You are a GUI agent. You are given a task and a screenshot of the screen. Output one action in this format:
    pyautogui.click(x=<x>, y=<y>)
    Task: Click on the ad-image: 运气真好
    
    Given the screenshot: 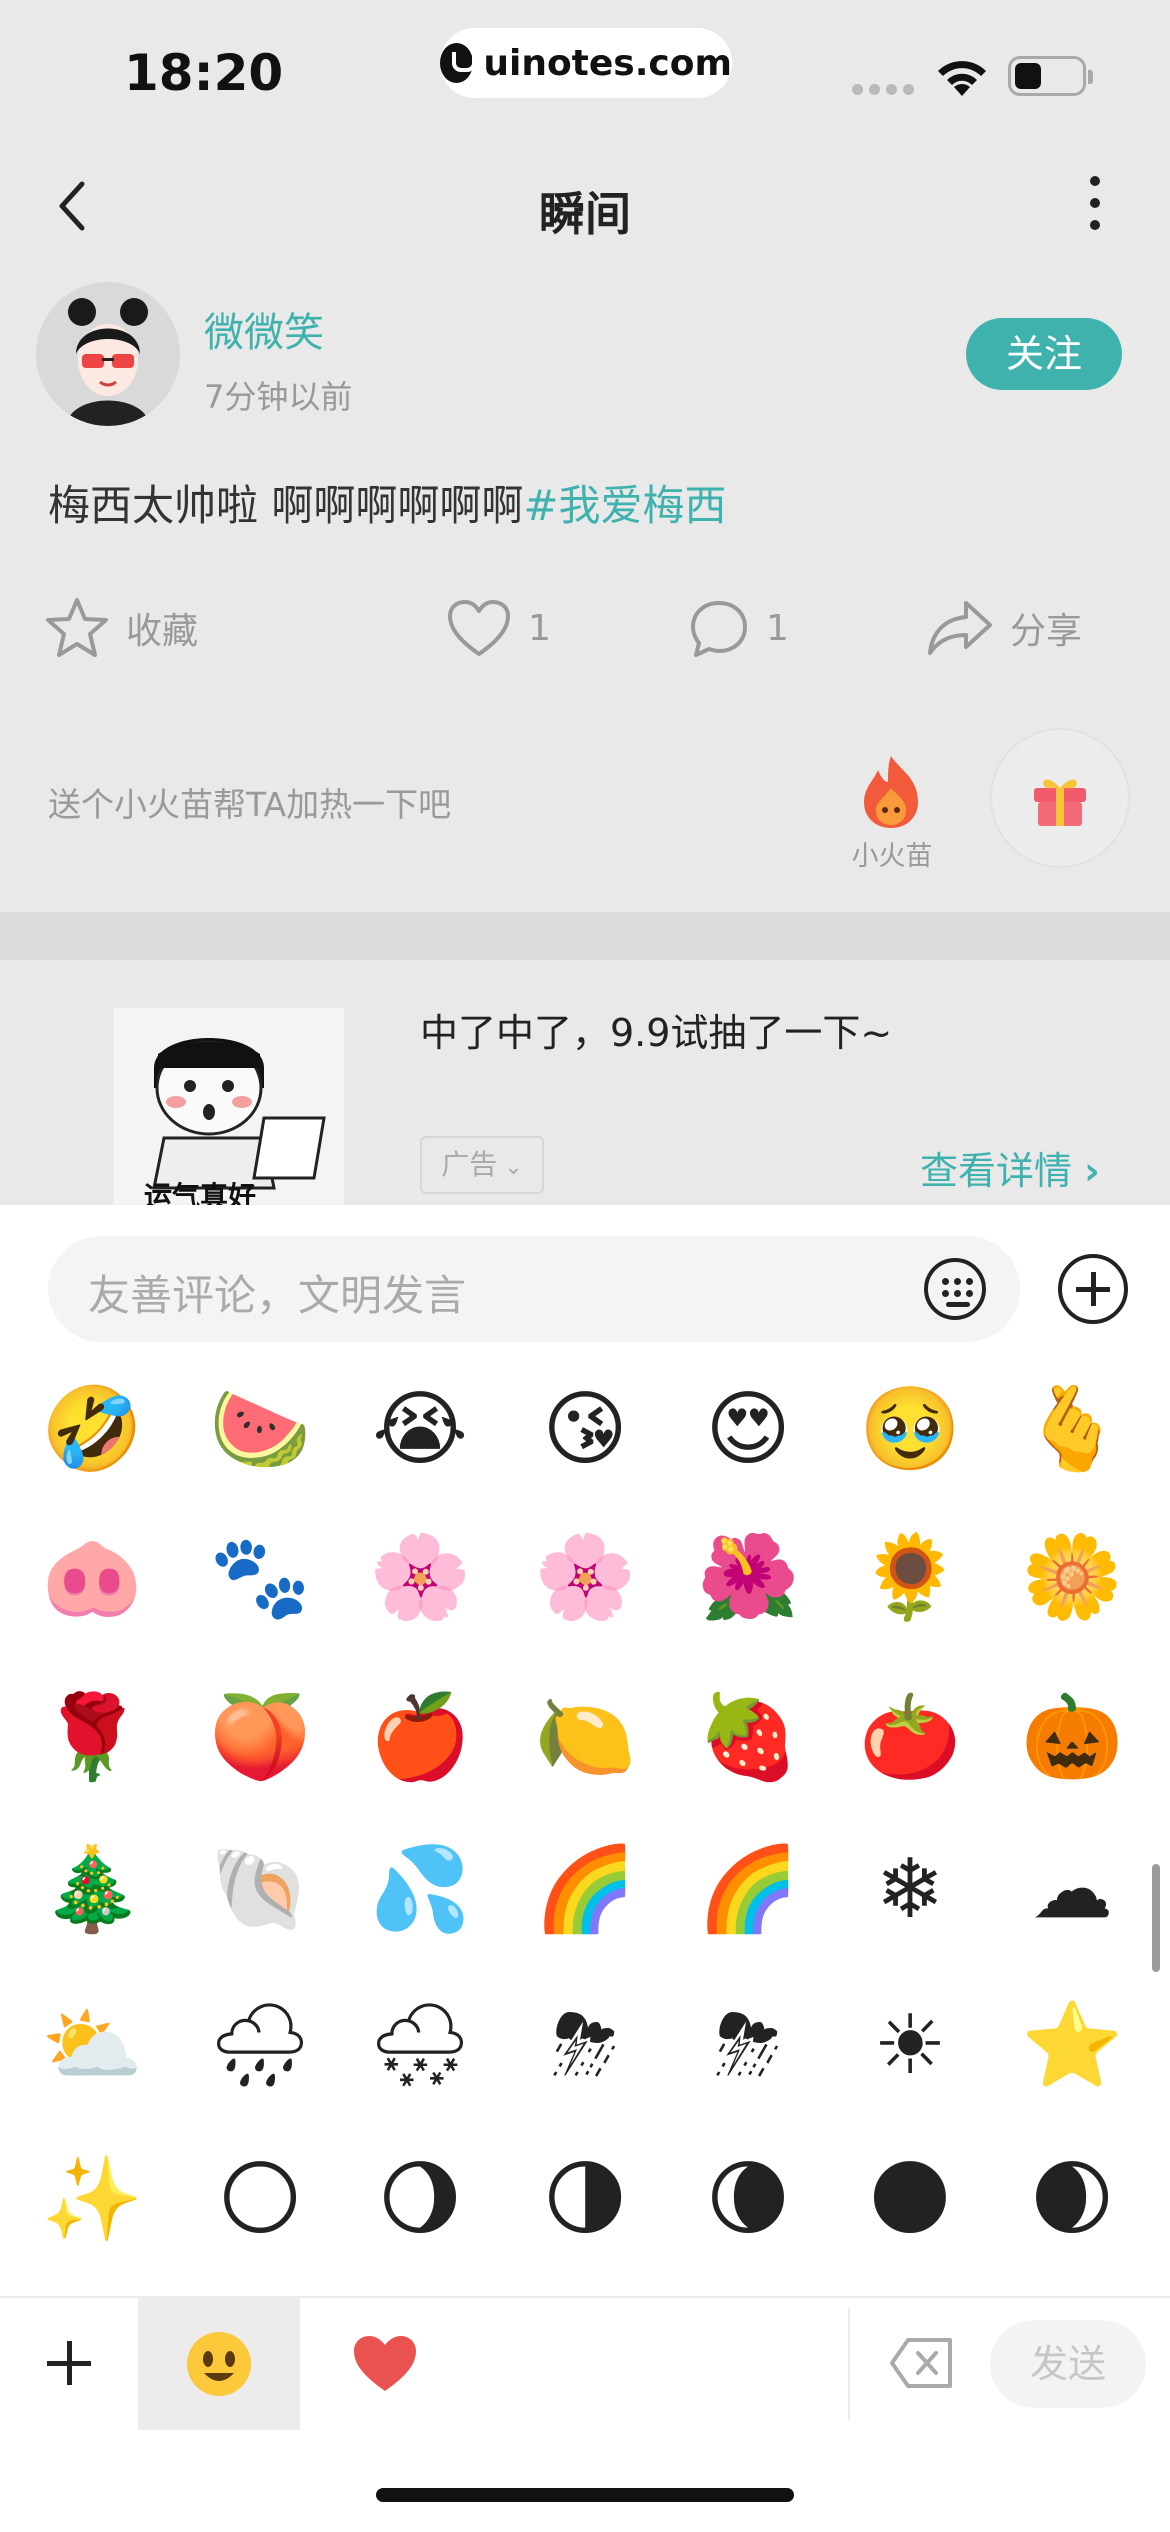 What is the action you would take?
    pyautogui.click(x=229, y=1106)
    